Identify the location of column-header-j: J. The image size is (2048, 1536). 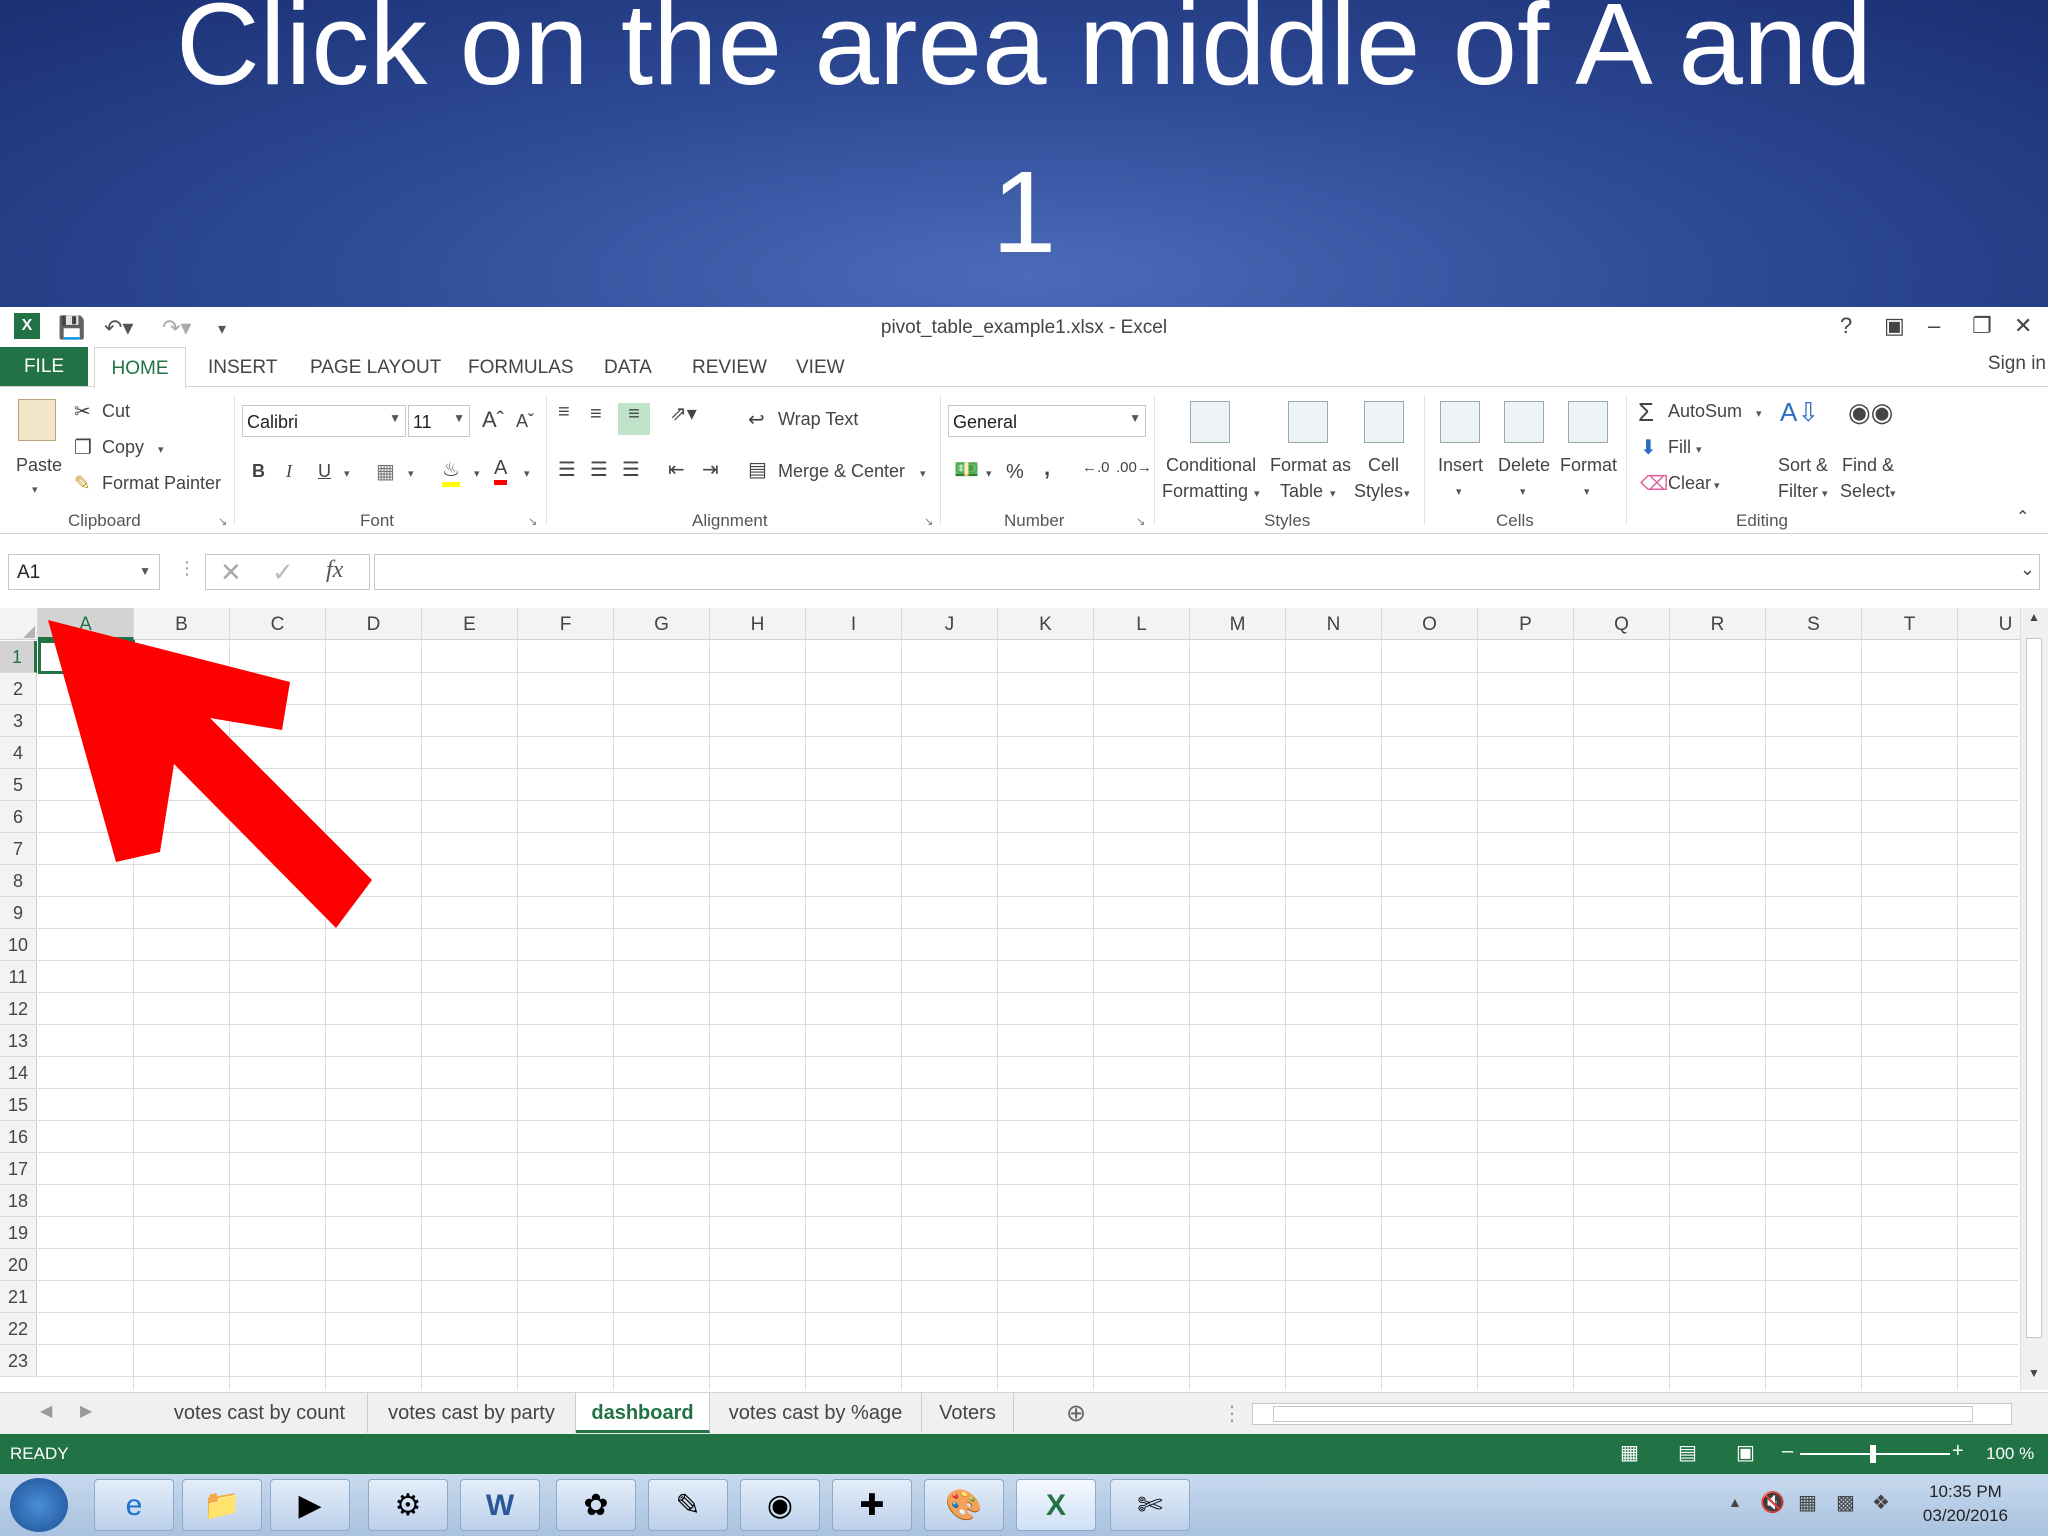
(950, 624).